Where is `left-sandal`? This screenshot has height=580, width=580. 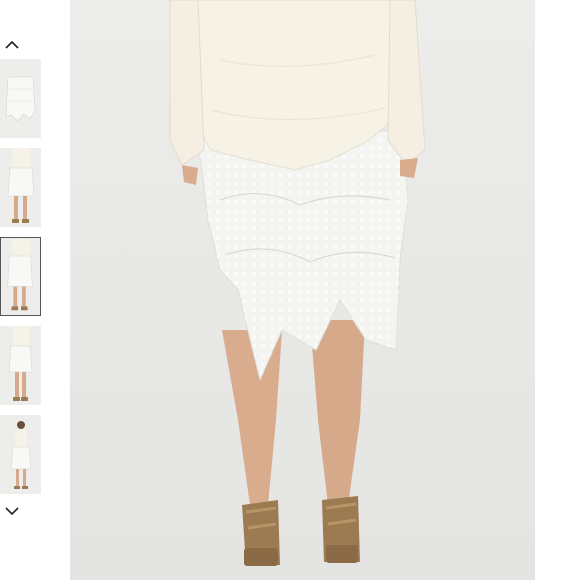
left-sandal is located at coordinates (261, 533).